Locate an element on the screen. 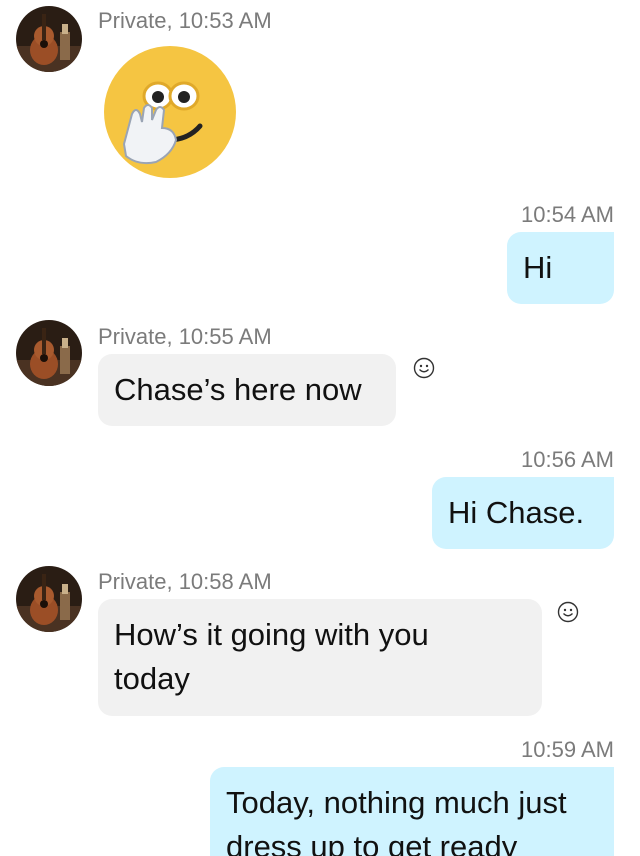 The height and width of the screenshot is (856, 640). message-meta: Private, 10:55 AM is located at coordinates (185, 336).